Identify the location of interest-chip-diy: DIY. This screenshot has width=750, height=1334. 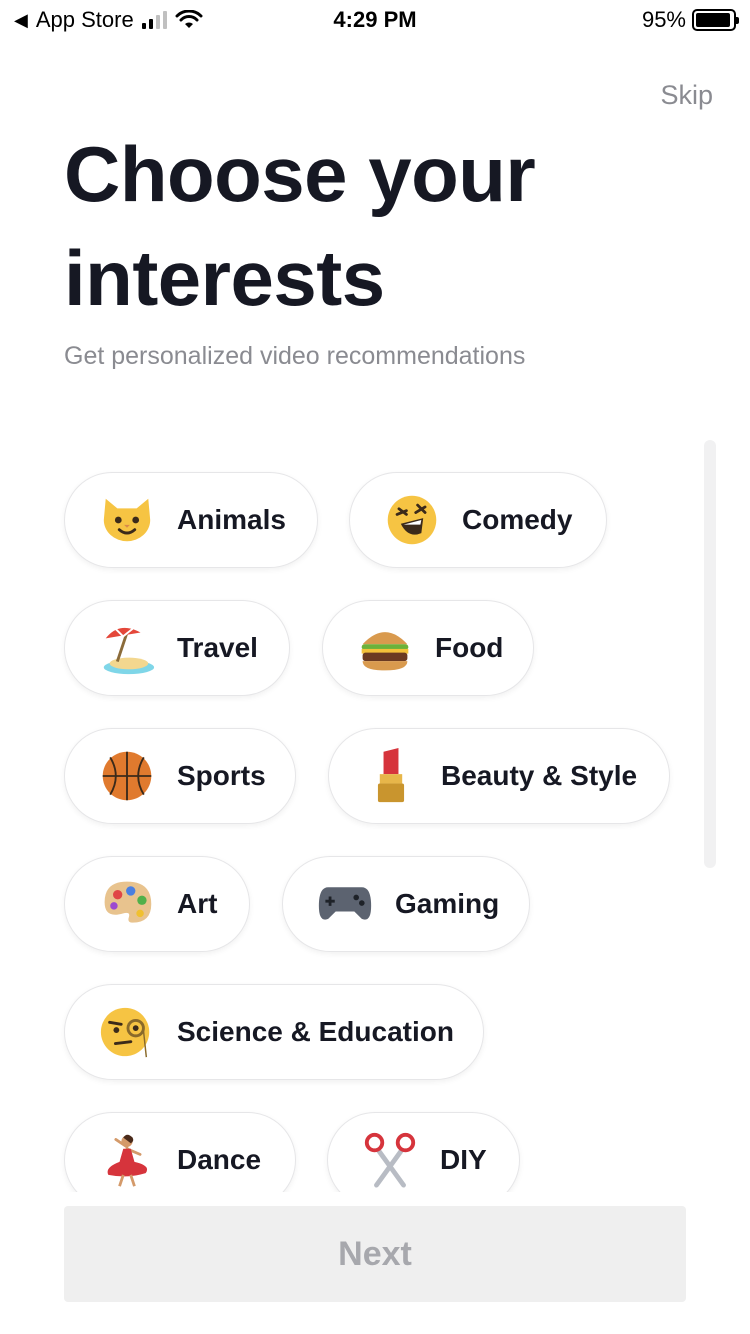
(423, 1152).